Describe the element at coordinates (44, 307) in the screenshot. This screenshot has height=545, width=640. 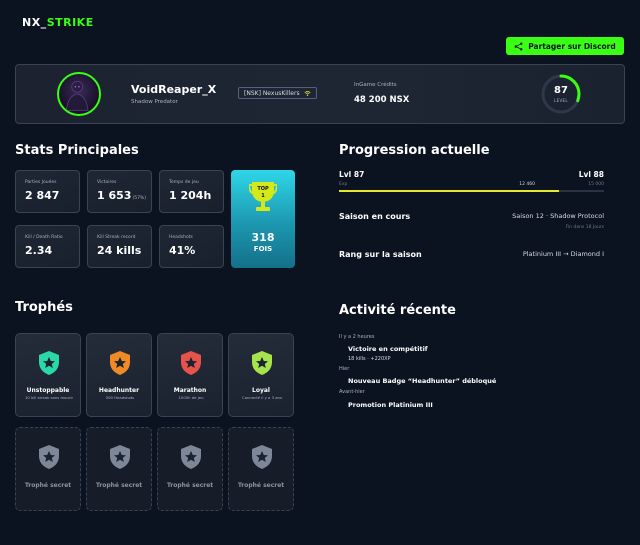
I see `trophies-section-title: Trophés` at that location.